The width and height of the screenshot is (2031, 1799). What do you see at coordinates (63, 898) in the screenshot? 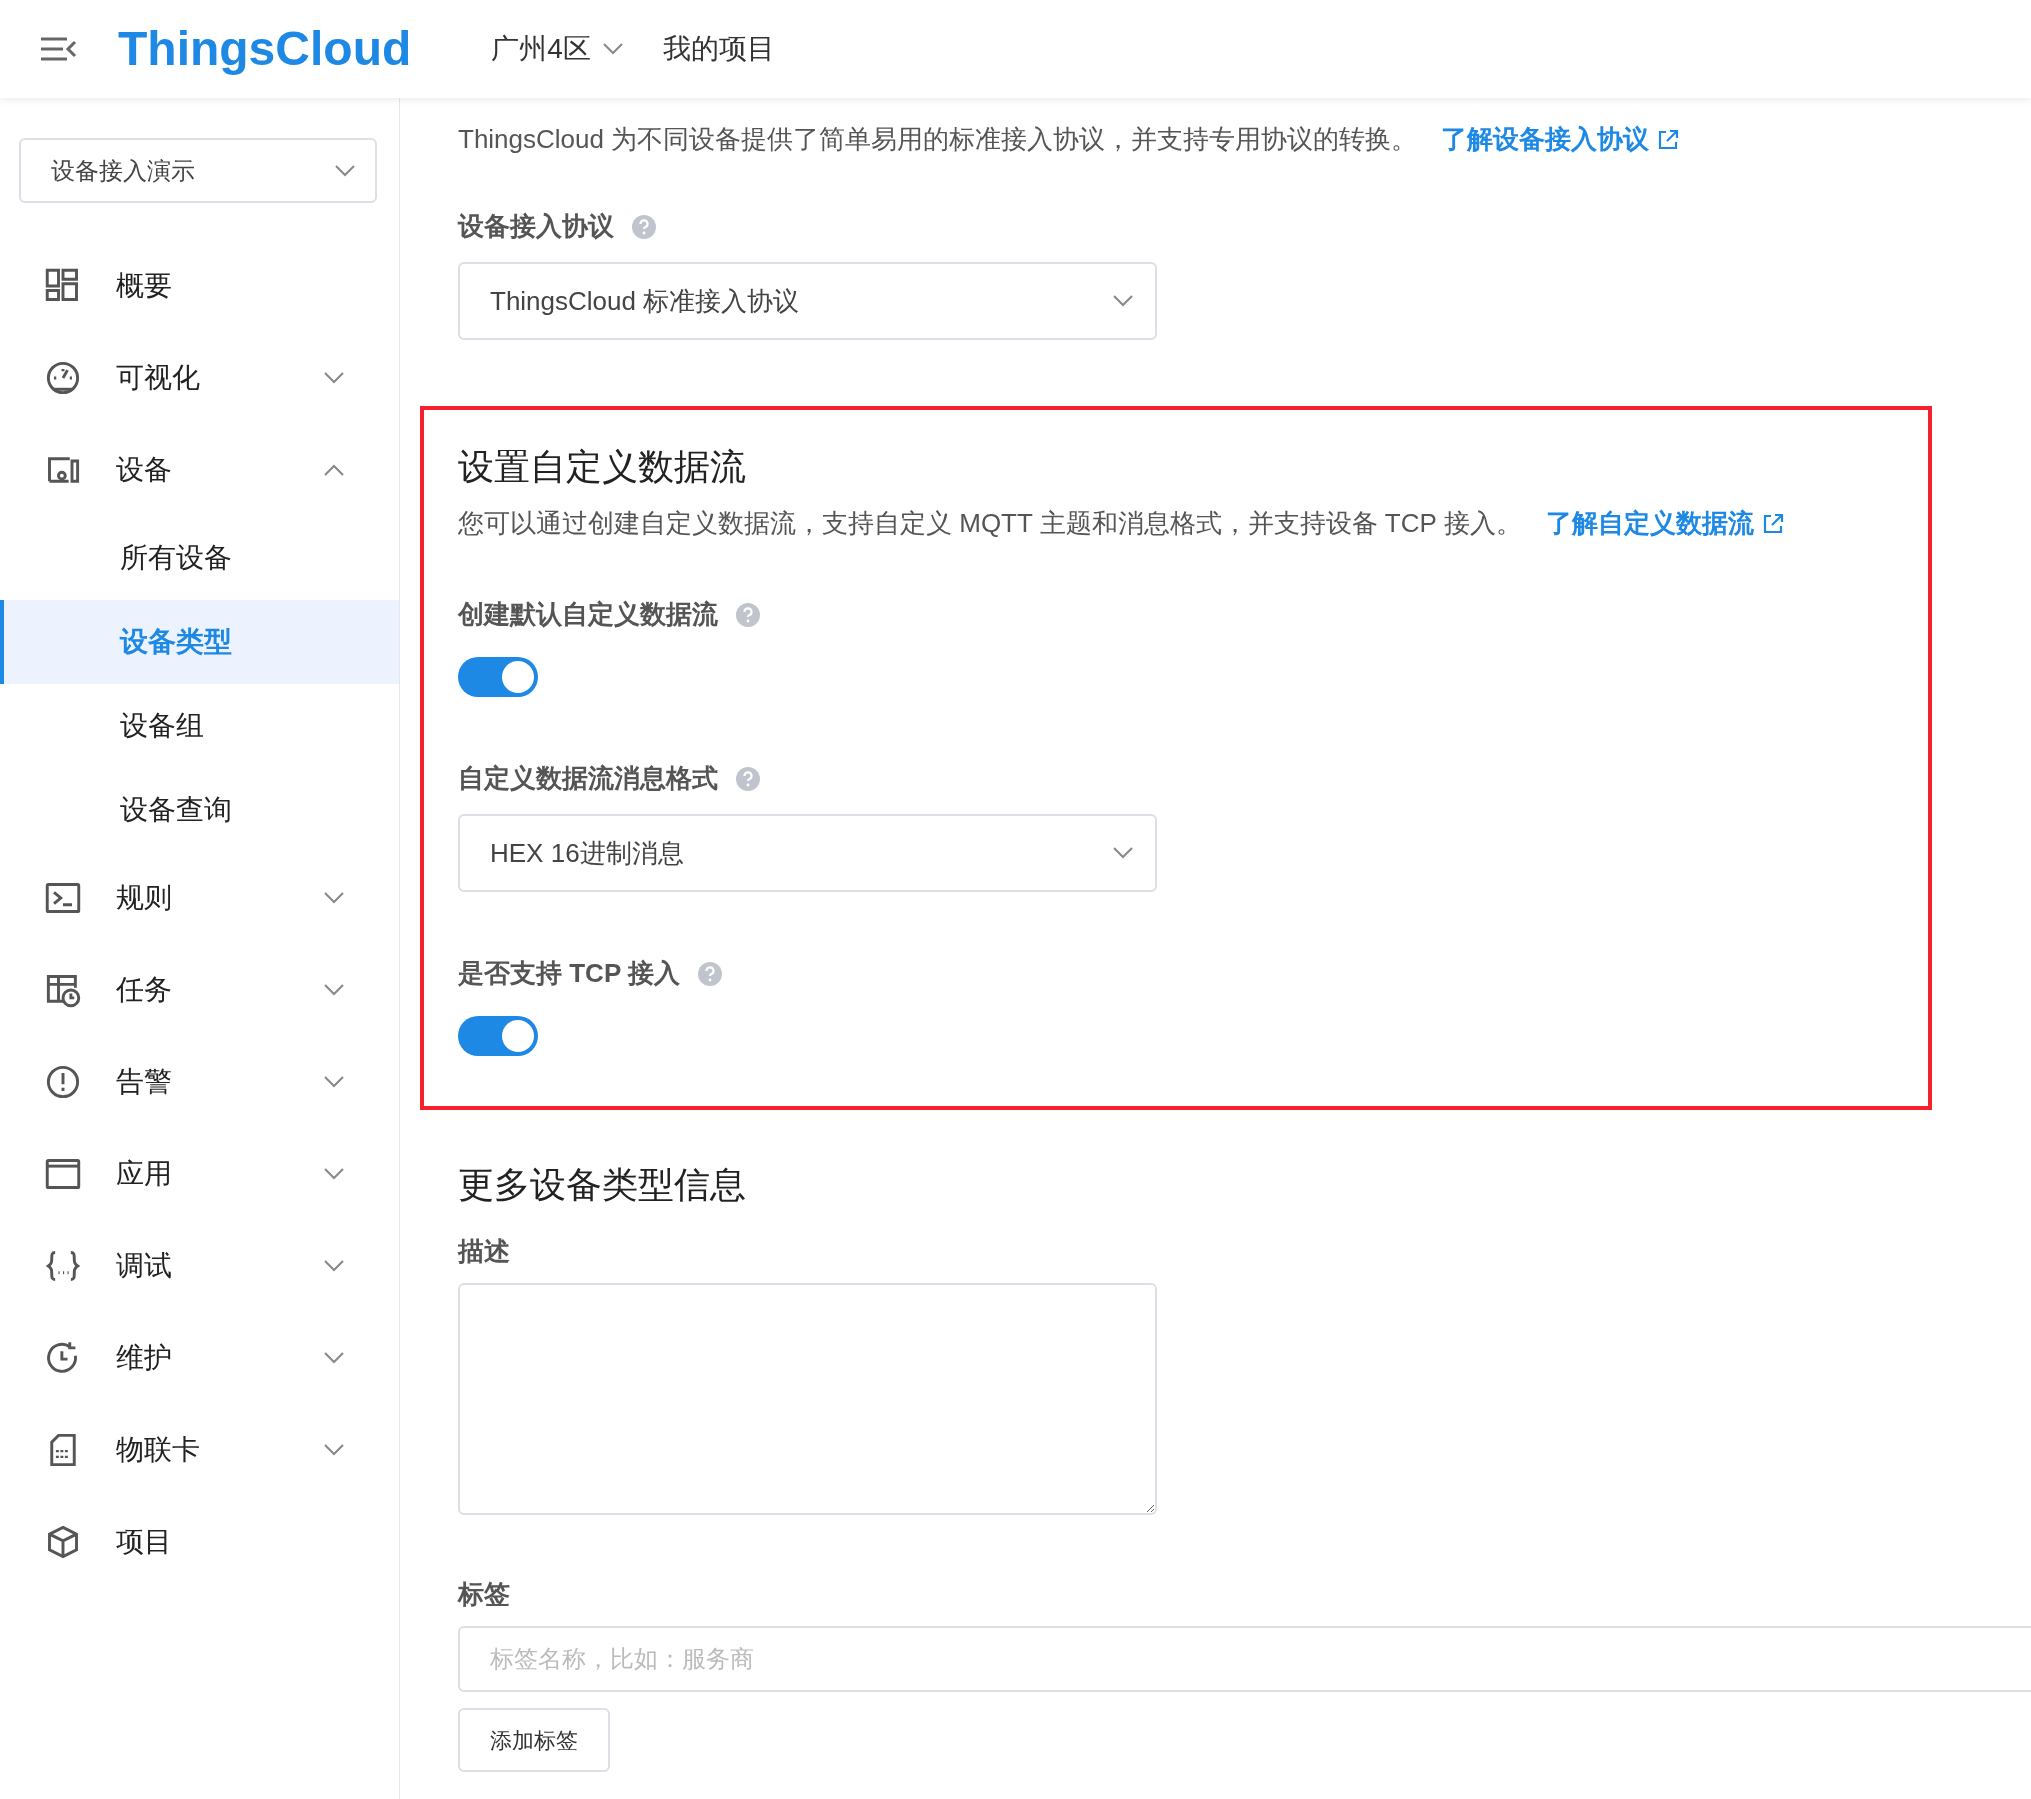
I see `terminal-icon` at bounding box center [63, 898].